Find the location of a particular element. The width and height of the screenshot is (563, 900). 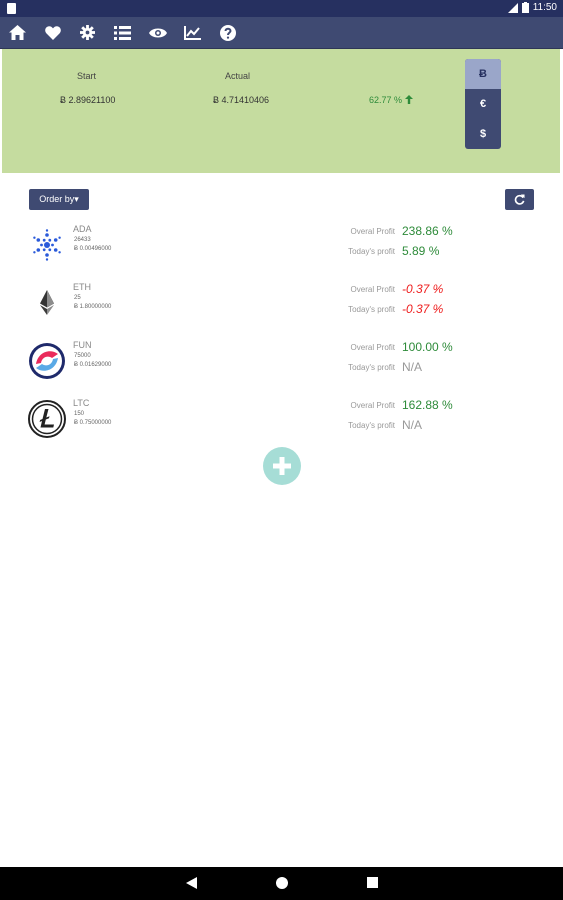

list-icon is located at coordinates (122, 32).